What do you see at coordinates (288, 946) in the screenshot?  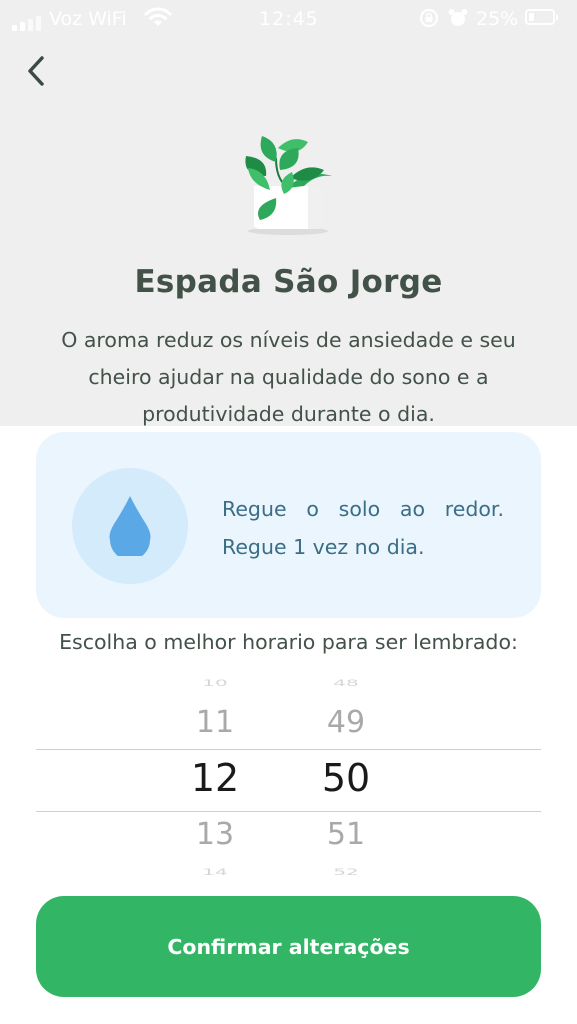 I see `confirm-changes-button: Confirmar alterações` at bounding box center [288, 946].